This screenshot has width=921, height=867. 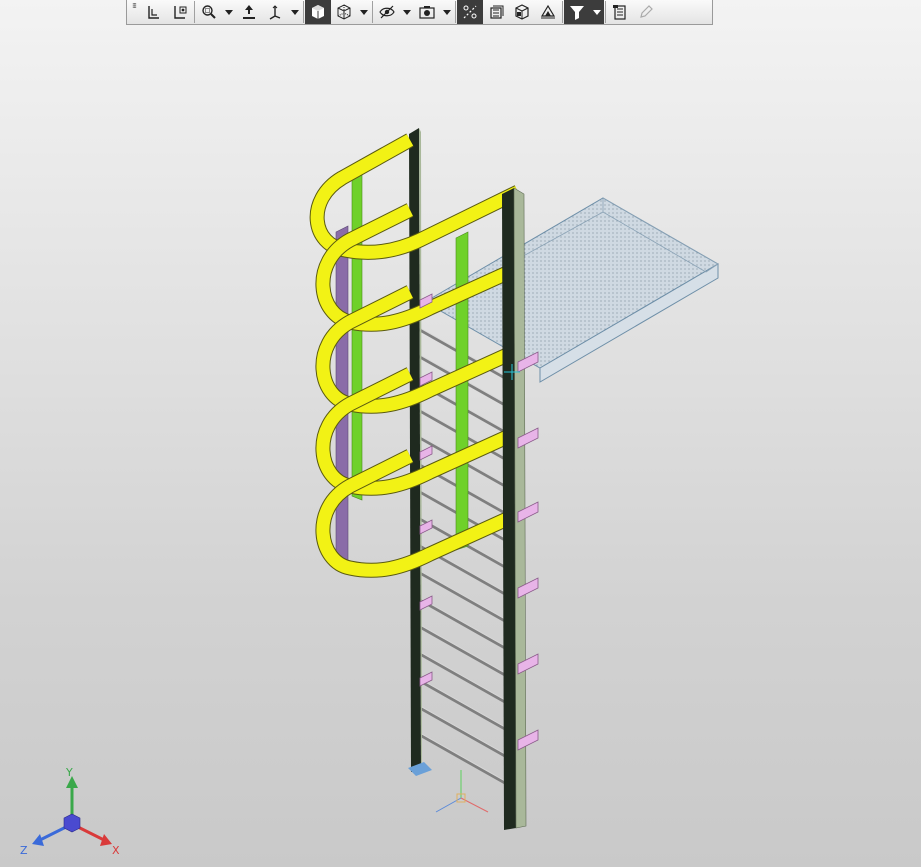 What do you see at coordinates (597, 12) in the screenshot?
I see `filter-dropdown-arrow` at bounding box center [597, 12].